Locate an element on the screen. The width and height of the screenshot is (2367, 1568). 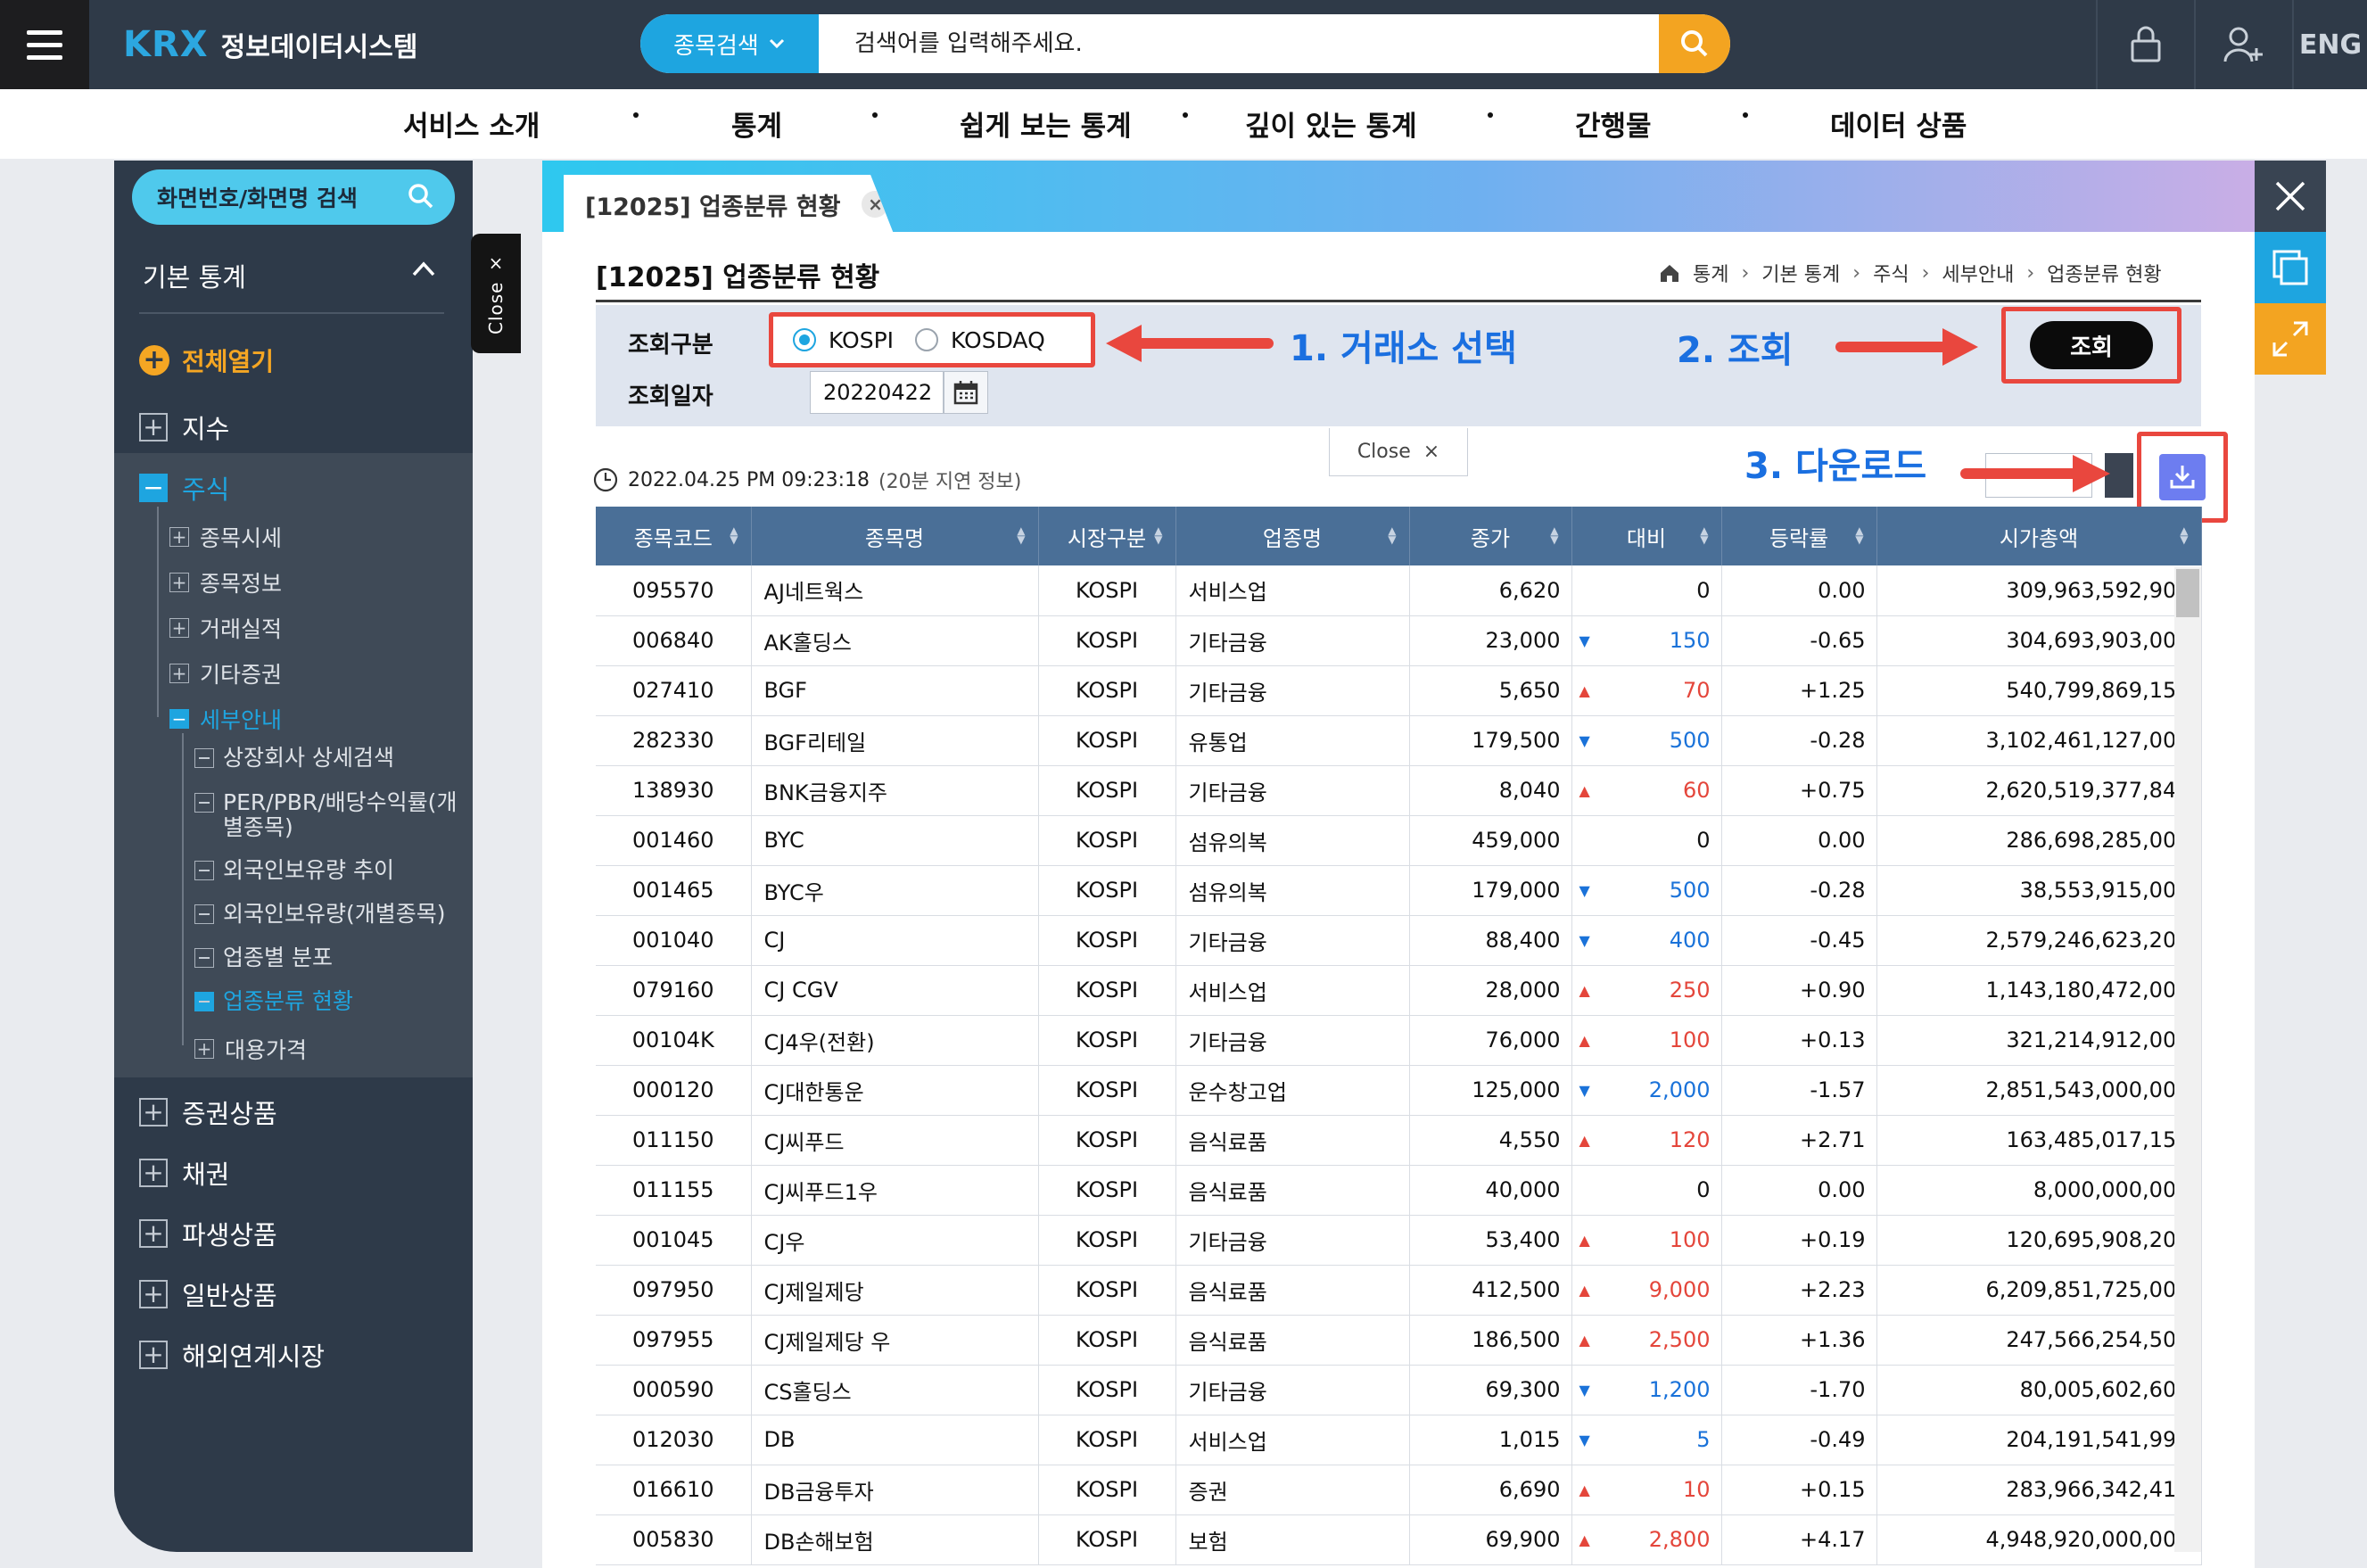
breadcrumb-item: 주식 is located at coordinates (1891, 273).